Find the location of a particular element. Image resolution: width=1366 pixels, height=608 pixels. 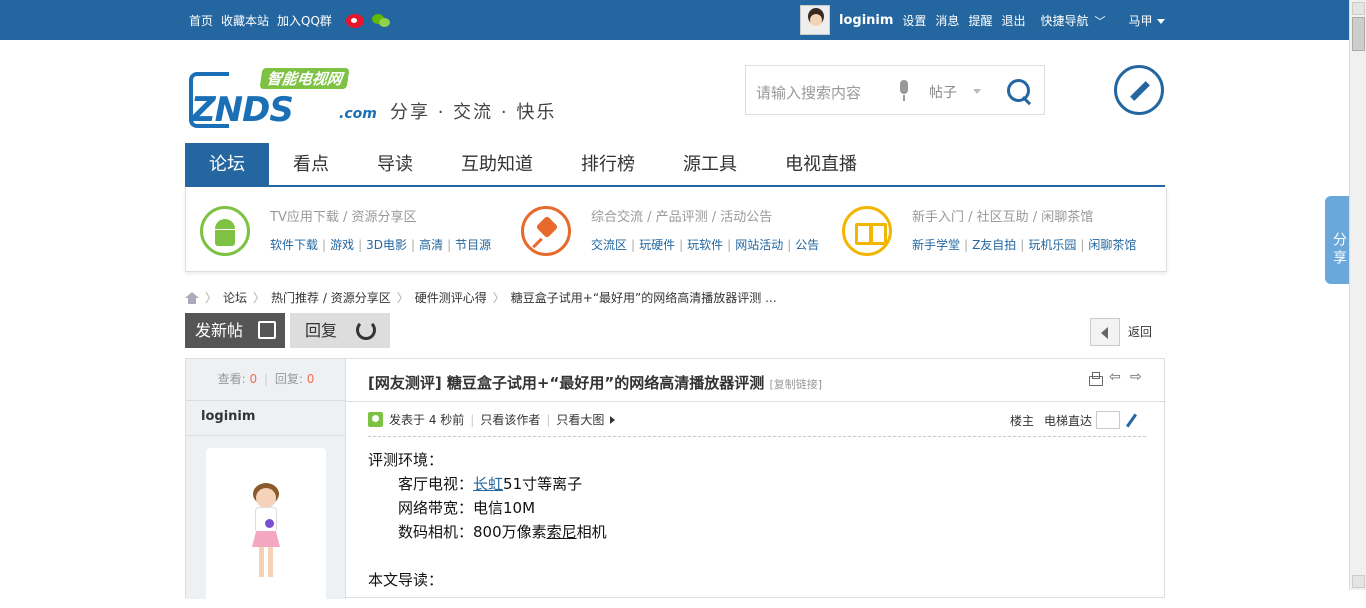

microphone-icon is located at coordinates (904, 91).